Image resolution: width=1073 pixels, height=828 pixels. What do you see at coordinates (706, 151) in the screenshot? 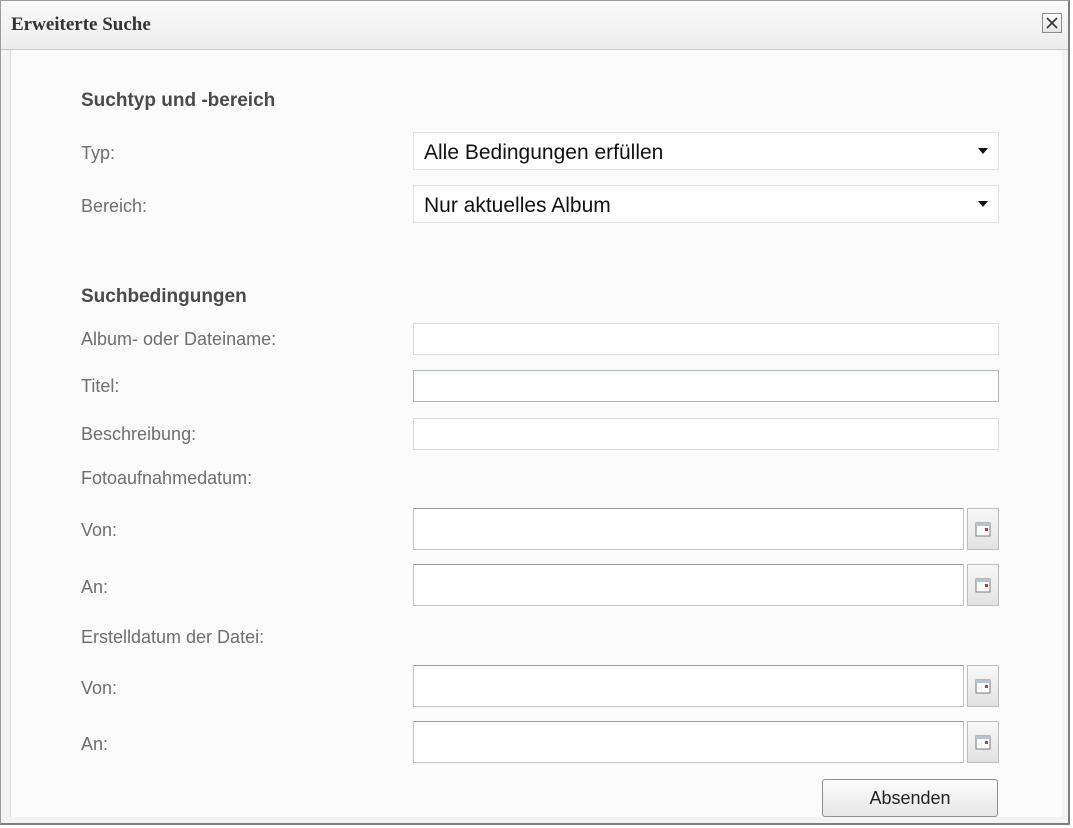
I see `type-select: Alle Bedingungen erfüllen` at bounding box center [706, 151].